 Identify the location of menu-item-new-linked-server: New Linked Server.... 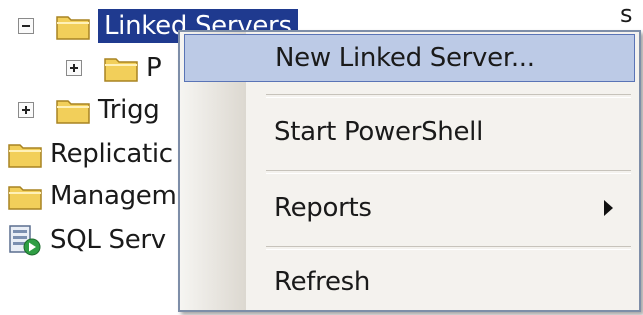
(409, 58).